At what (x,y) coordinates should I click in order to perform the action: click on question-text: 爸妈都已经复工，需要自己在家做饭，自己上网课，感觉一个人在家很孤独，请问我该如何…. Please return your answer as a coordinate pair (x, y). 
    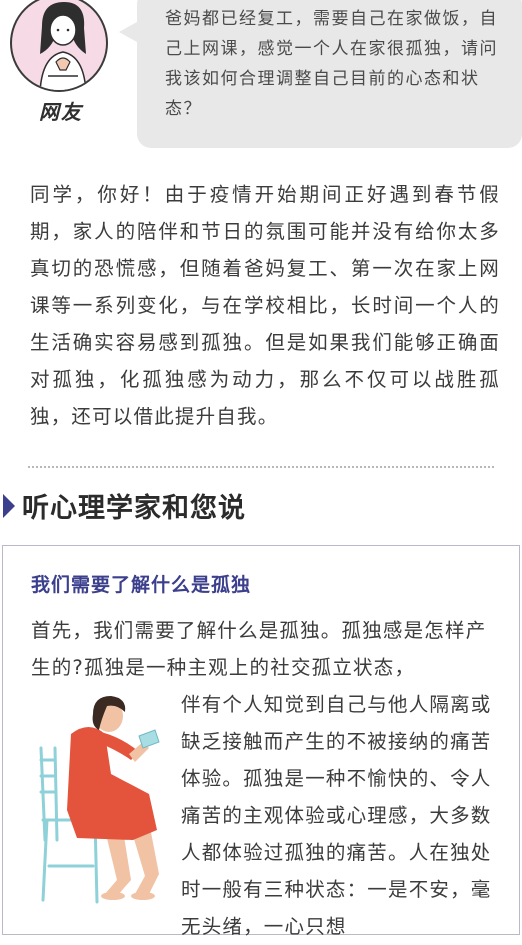
    Looking at the image, I should click on (331, 64).